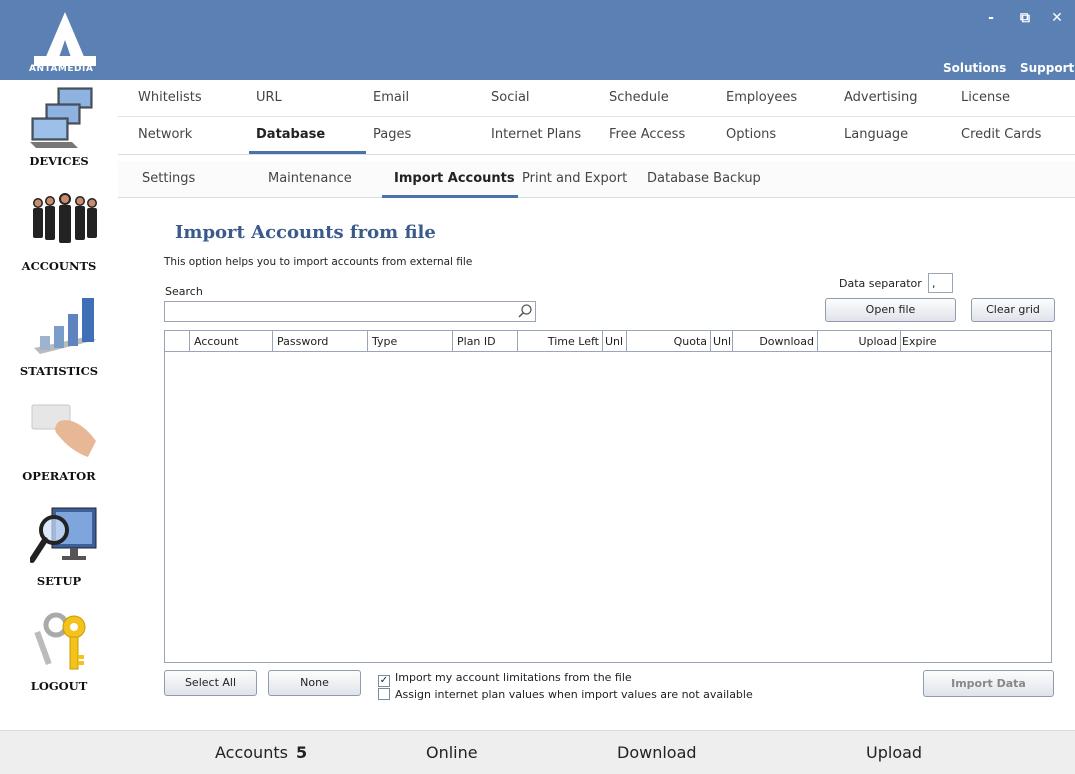 The image size is (1075, 774). I want to click on restore-button: ⧉, so click(1025, 18).